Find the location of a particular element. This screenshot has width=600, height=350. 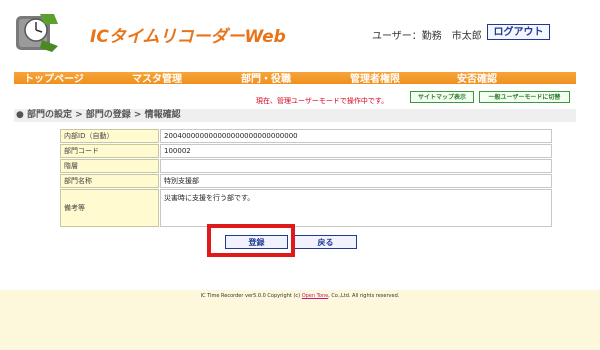

table-row: 部門コード 100002 is located at coordinates (306, 151).